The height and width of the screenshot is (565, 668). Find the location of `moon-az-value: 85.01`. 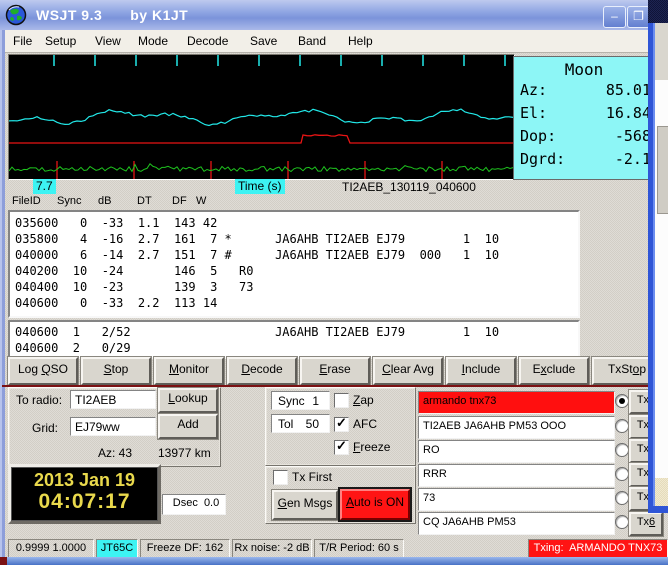

moon-az-value: 85.01 is located at coordinates (628, 90).